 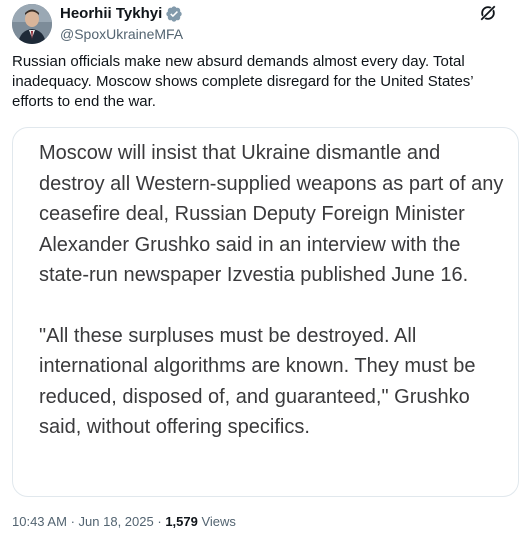 What do you see at coordinates (116, 521) in the screenshot?
I see `tweet-date: Jun 18, 2025` at bounding box center [116, 521].